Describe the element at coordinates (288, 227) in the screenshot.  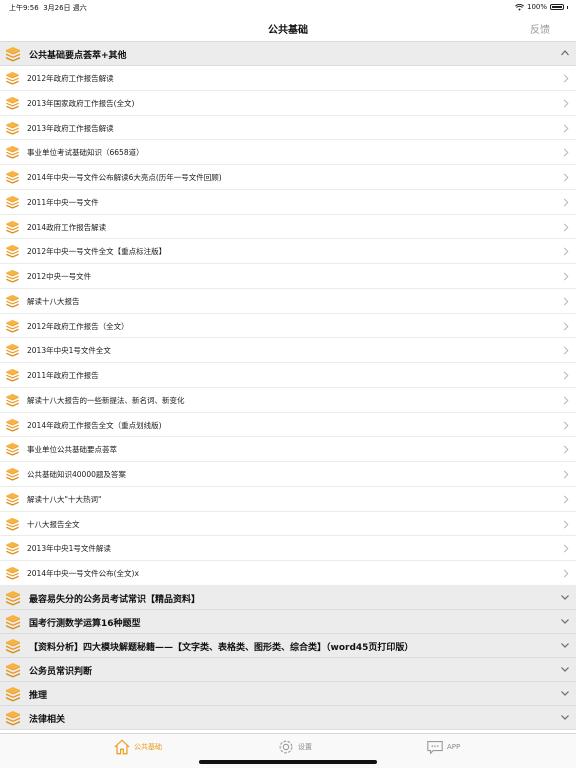
I see `list-item: 2014政府工作报告解读` at that location.